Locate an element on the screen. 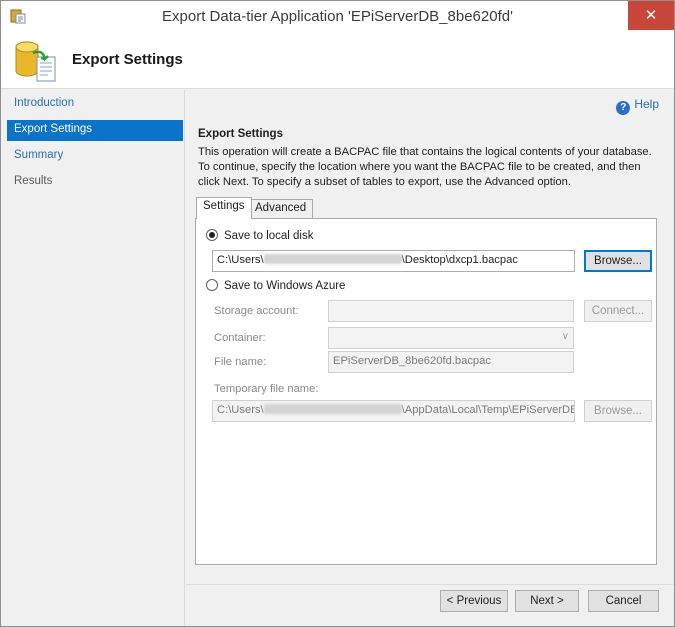  wizard-header: Export Settings is located at coordinates (337, 60).